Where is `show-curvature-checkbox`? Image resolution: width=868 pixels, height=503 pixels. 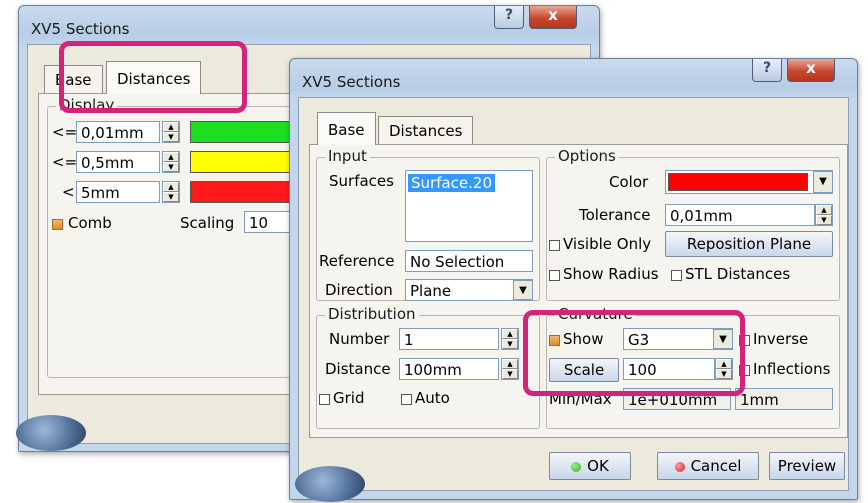
show-curvature-checkbox is located at coordinates (554, 340).